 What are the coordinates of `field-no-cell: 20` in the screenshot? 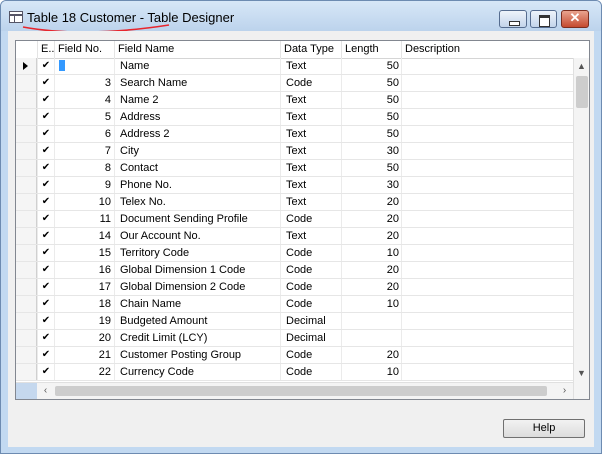 It's located at (84, 338).